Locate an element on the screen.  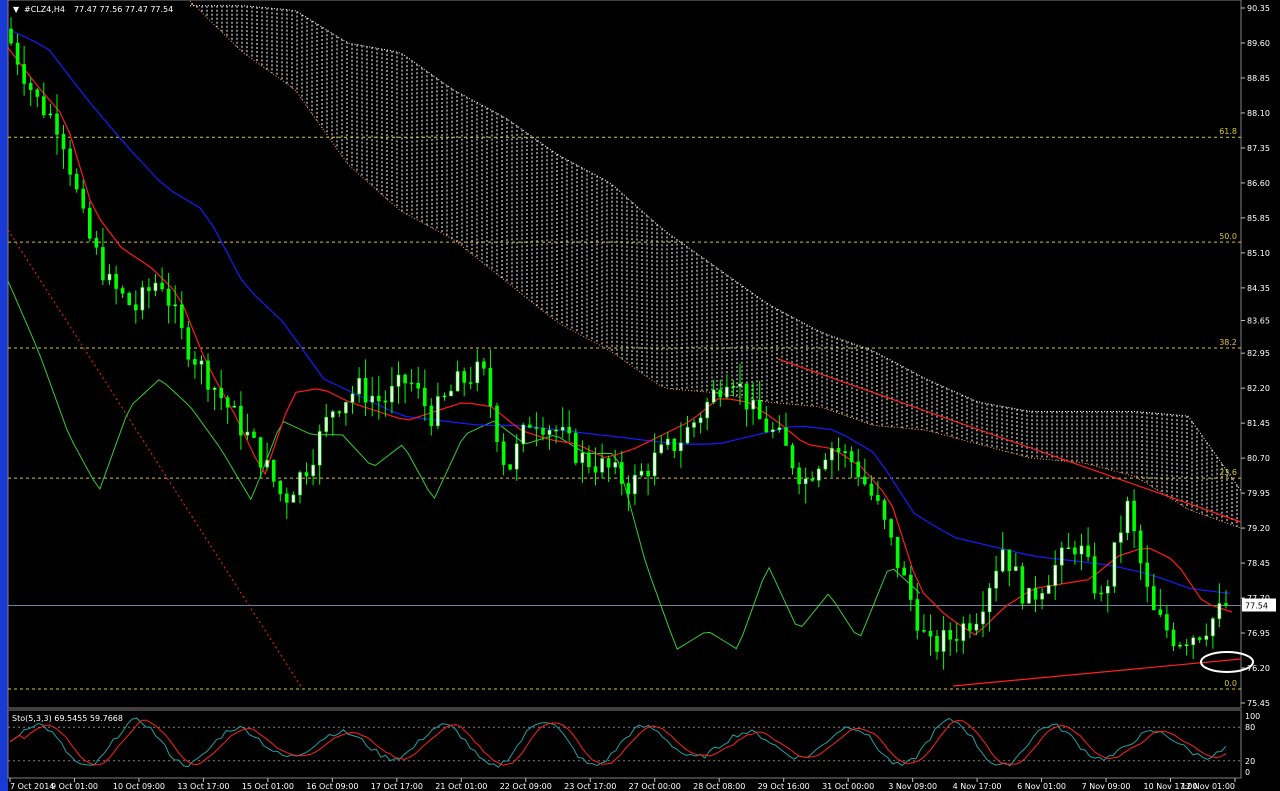
time-tick-label: 6 Nov 01:00 is located at coordinates (1041, 786).